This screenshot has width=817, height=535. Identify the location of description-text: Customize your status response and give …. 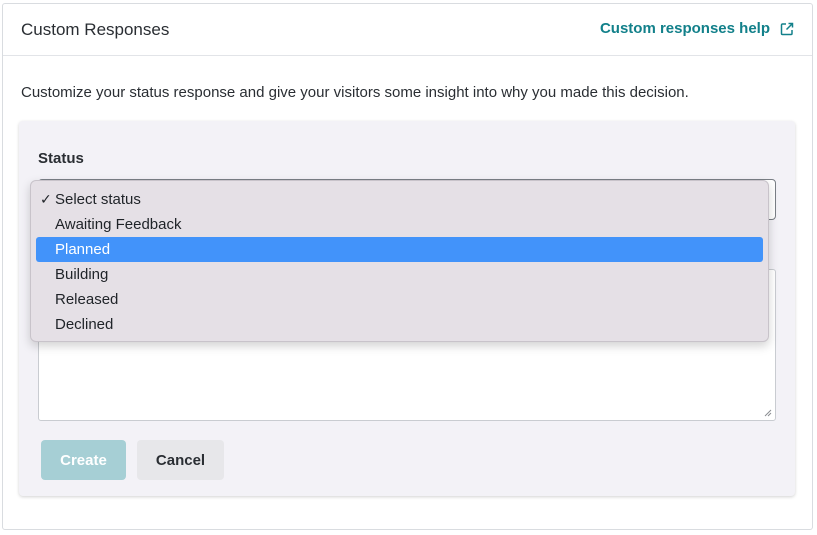
(355, 92).